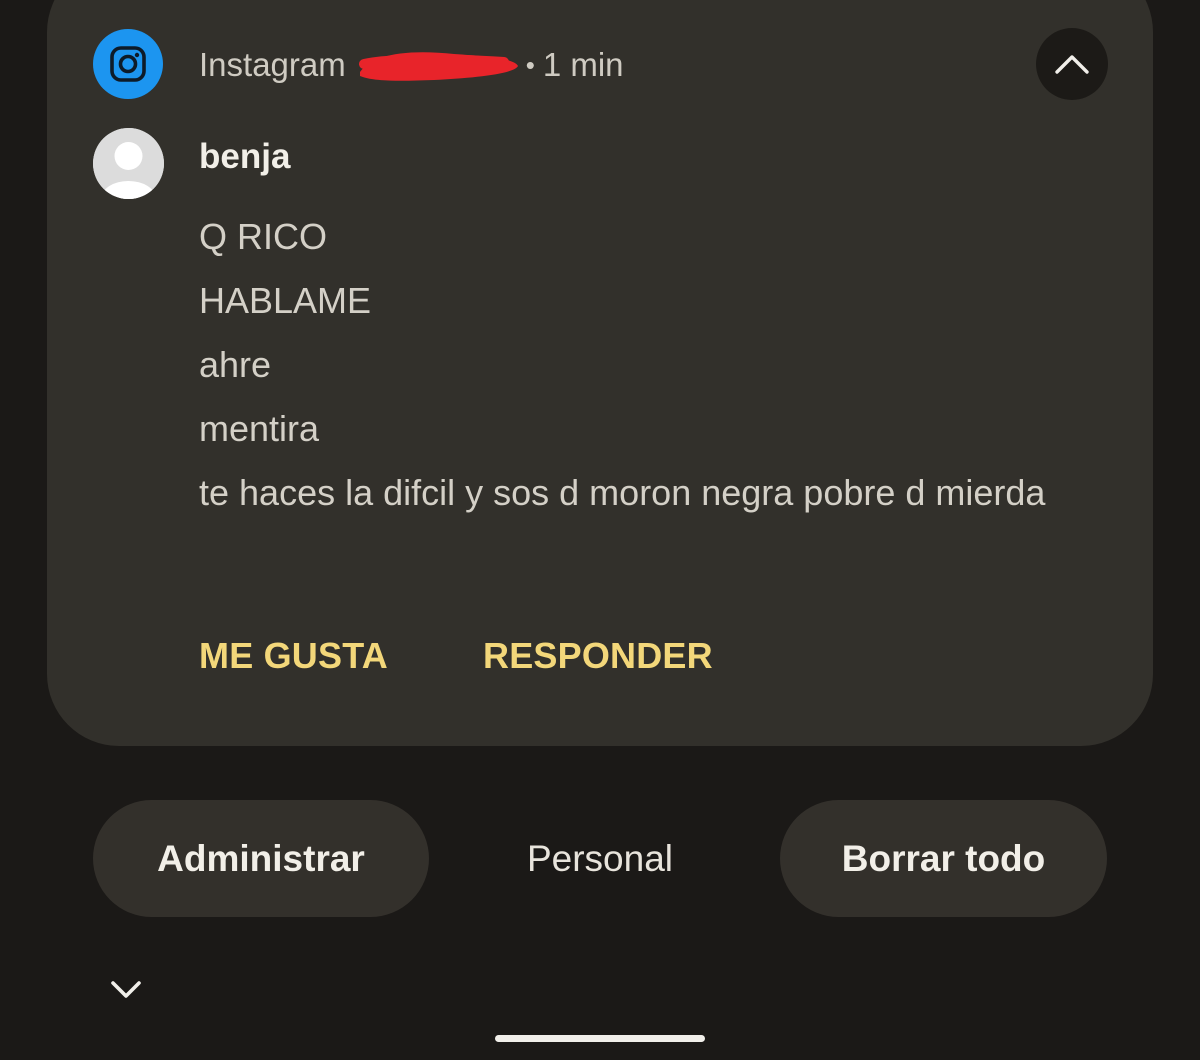 This screenshot has height=1060, width=1200. Describe the element at coordinates (128, 64) in the screenshot. I see `instagram-icon` at that location.